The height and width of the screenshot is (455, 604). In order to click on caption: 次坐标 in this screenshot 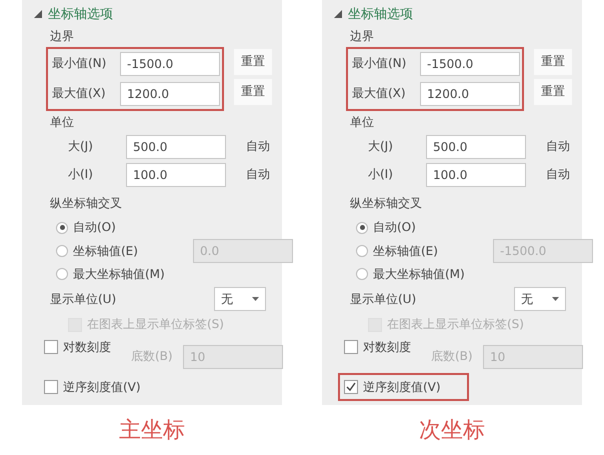, I will do `click(452, 431)`.